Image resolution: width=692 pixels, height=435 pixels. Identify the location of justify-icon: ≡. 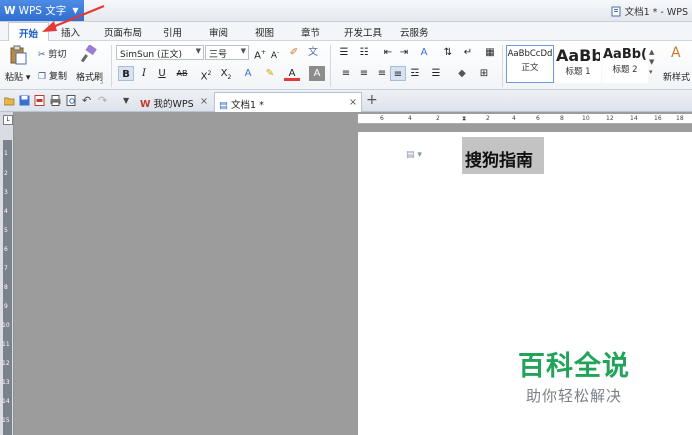
(398, 73).